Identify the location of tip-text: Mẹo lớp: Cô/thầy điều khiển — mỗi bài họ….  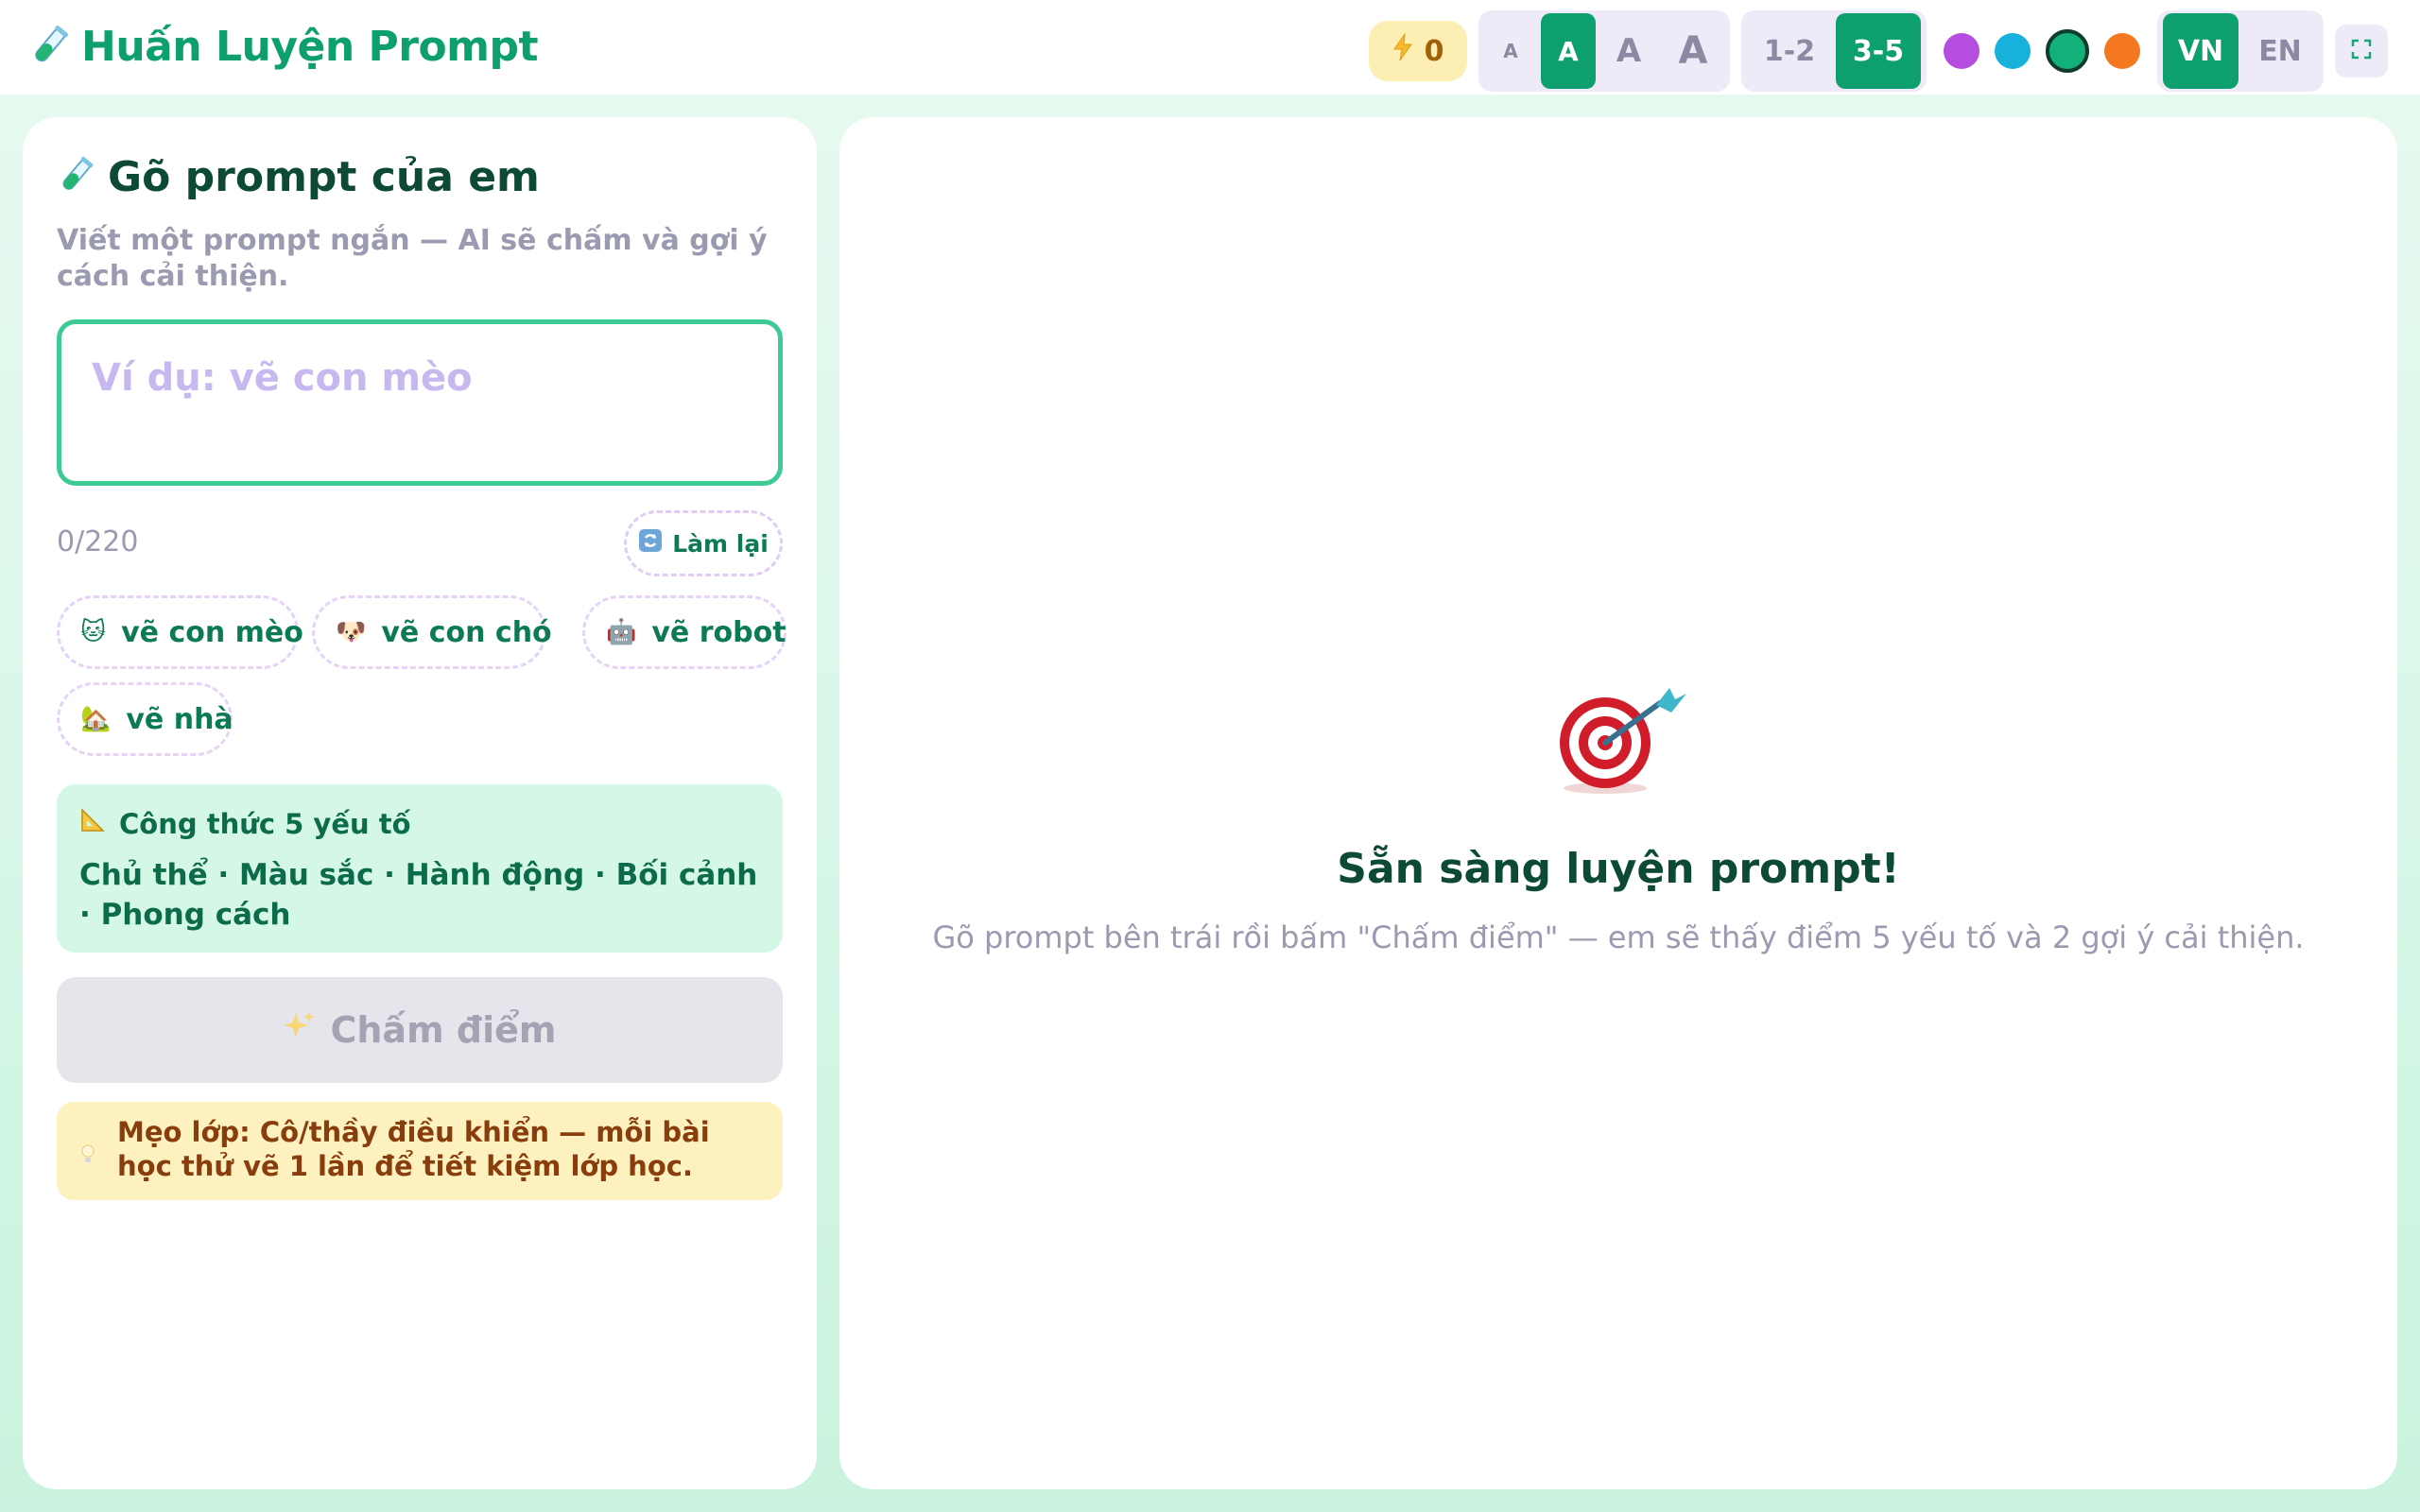
(414, 1149).